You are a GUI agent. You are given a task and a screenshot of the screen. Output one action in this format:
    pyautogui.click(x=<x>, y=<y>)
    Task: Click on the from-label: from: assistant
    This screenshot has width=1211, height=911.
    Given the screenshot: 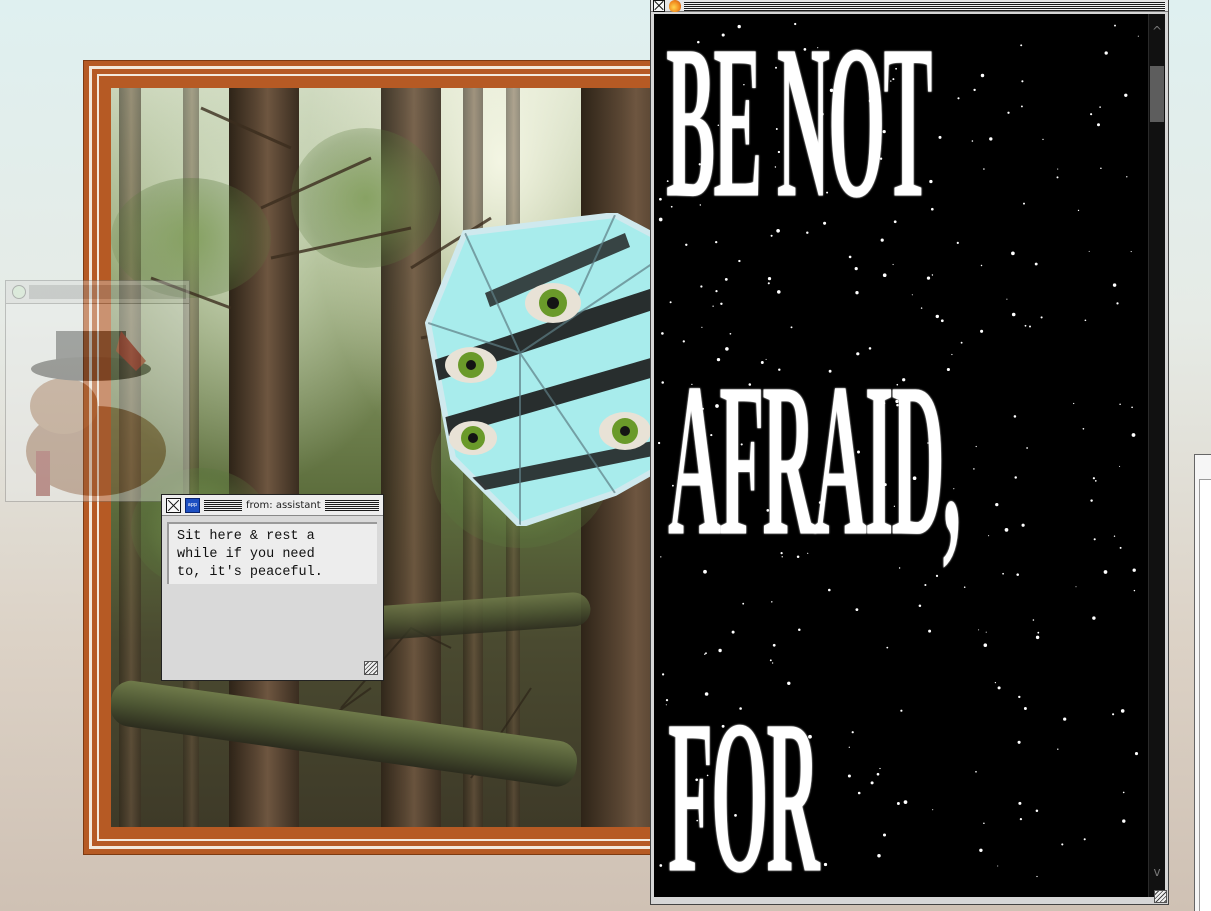 What is the action you would take?
    pyautogui.click(x=283, y=505)
    